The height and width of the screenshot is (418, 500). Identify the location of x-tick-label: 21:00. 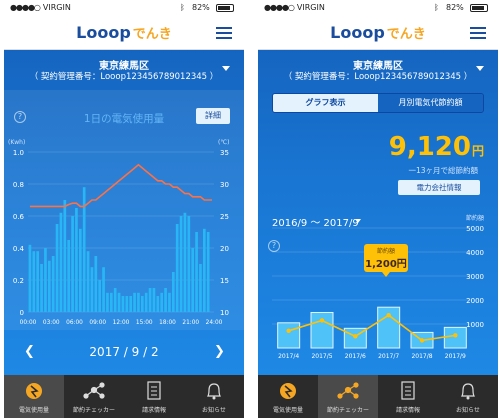
(190, 323).